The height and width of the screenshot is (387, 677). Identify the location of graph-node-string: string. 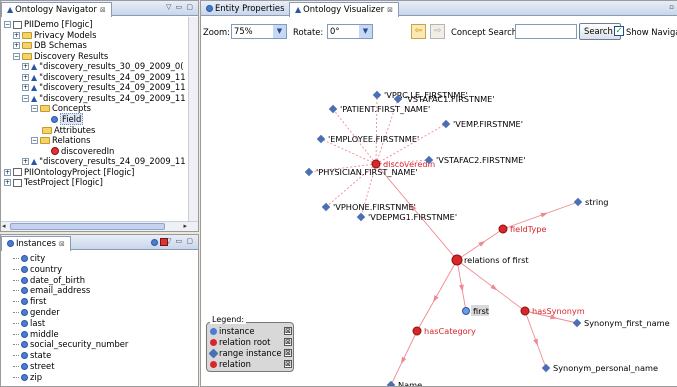
(591, 202).